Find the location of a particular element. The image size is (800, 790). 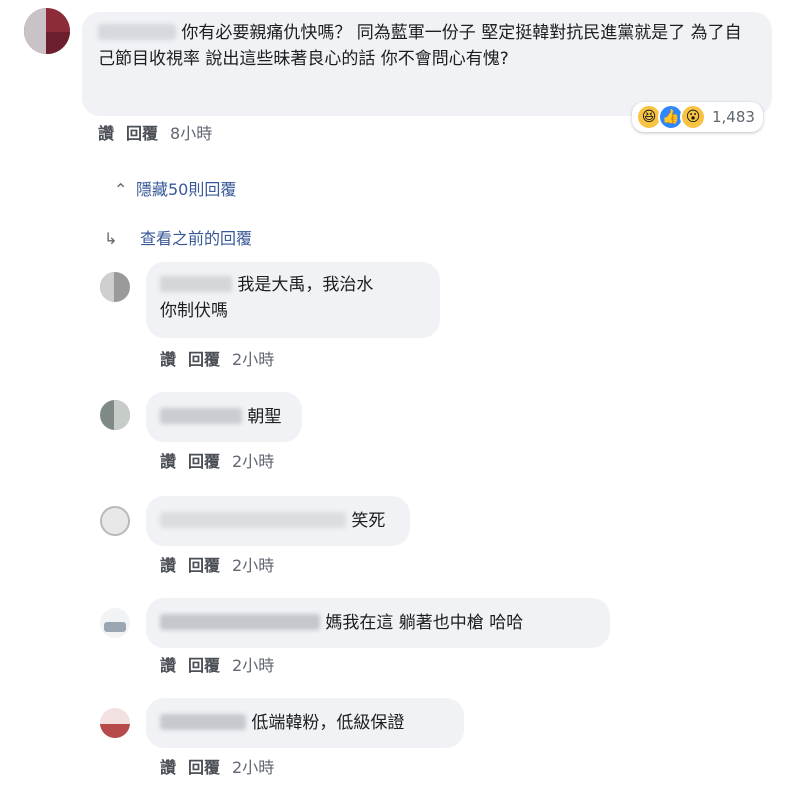

hide-replies-toggle: ⌃ 隱藏50則回覆 is located at coordinates (175, 188).